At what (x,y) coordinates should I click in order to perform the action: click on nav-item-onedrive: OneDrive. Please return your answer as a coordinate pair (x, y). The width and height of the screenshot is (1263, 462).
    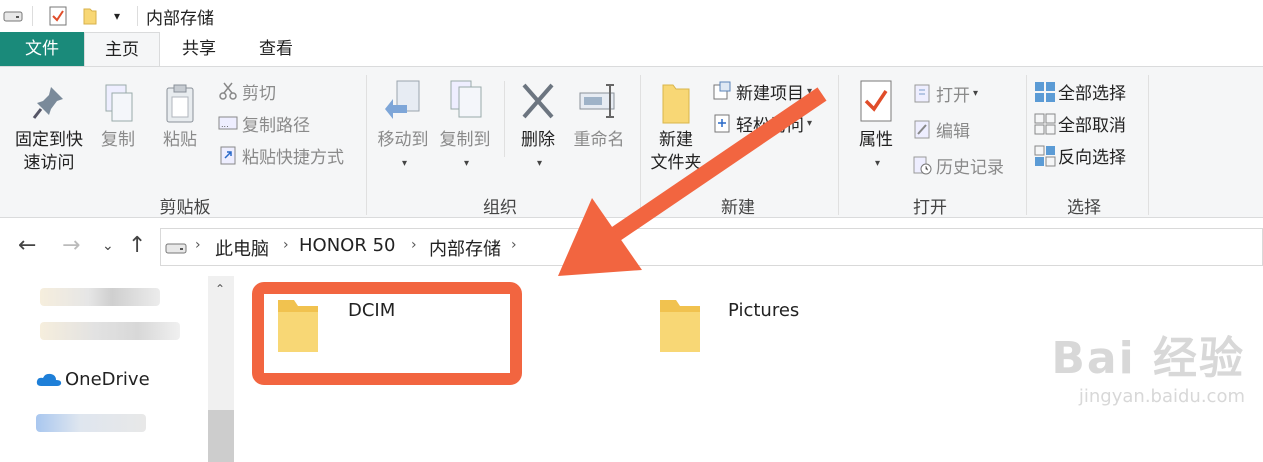
    Looking at the image, I should click on (107, 379).